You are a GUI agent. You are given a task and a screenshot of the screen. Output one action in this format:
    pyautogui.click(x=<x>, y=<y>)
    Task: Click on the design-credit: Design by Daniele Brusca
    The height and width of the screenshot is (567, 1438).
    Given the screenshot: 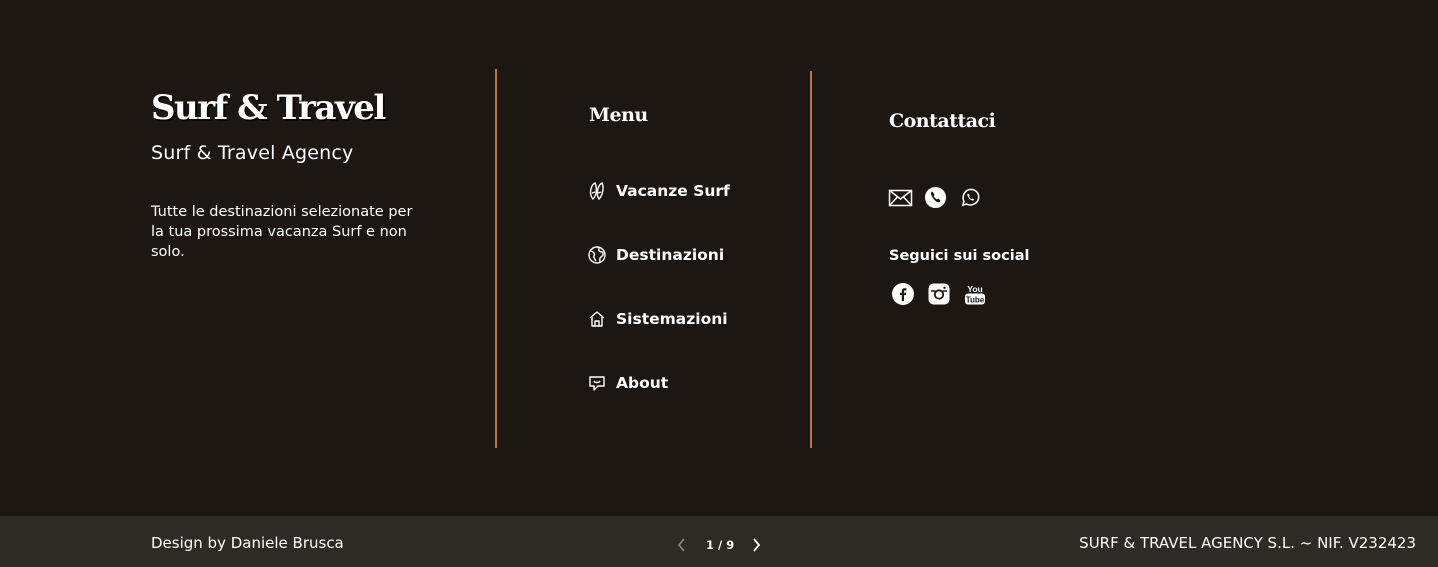 What is the action you would take?
    pyautogui.click(x=247, y=543)
    